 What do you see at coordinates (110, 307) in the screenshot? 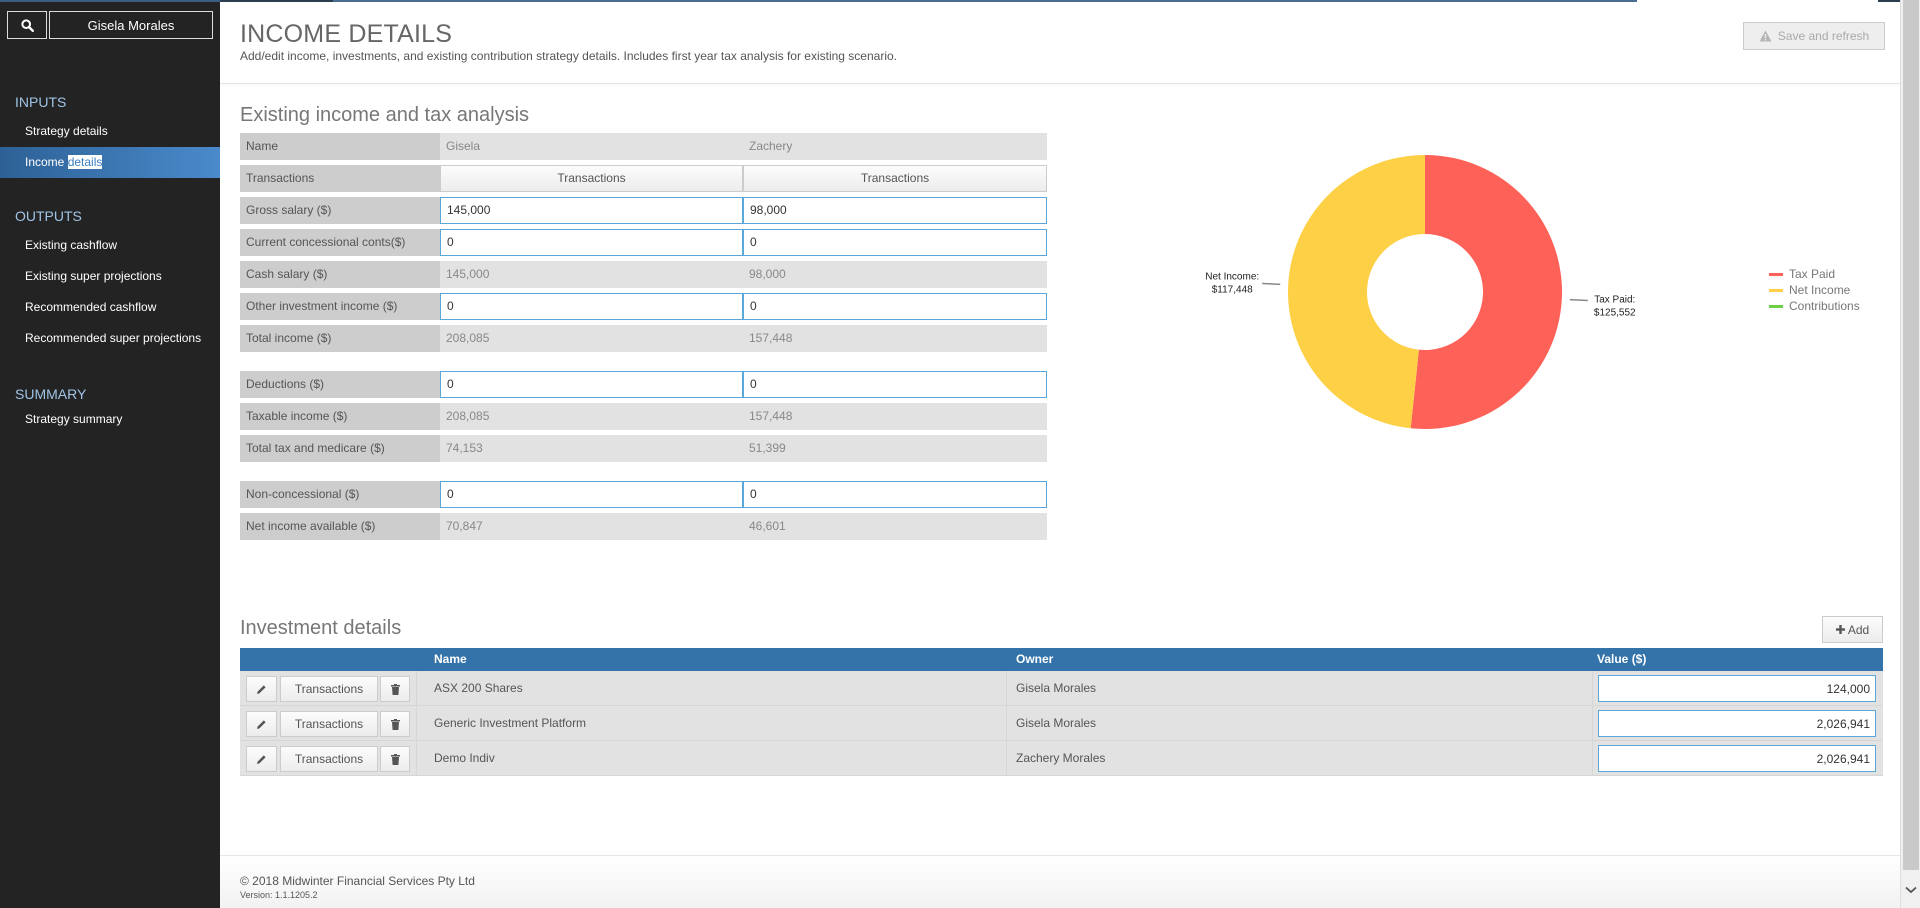
I see `sidebar-item-recommended-cashflow: Recommended cashflow` at bounding box center [110, 307].